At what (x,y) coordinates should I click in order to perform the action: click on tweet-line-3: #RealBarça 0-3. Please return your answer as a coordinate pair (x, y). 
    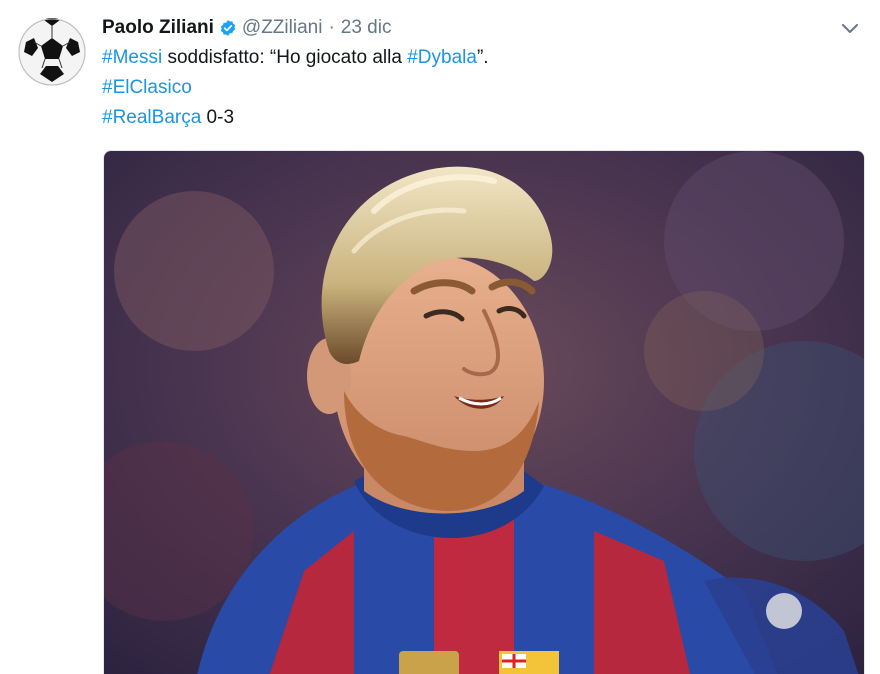
    Looking at the image, I should click on (482, 118).